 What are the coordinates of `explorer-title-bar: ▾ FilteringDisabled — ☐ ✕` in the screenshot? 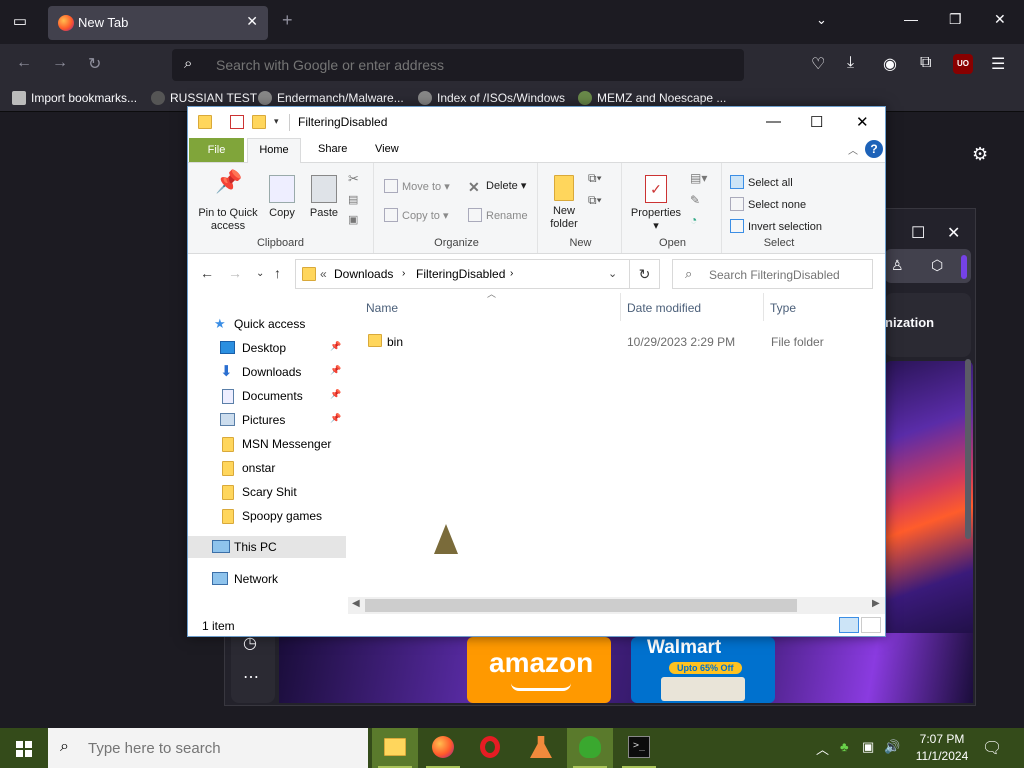 It's located at (536, 122).